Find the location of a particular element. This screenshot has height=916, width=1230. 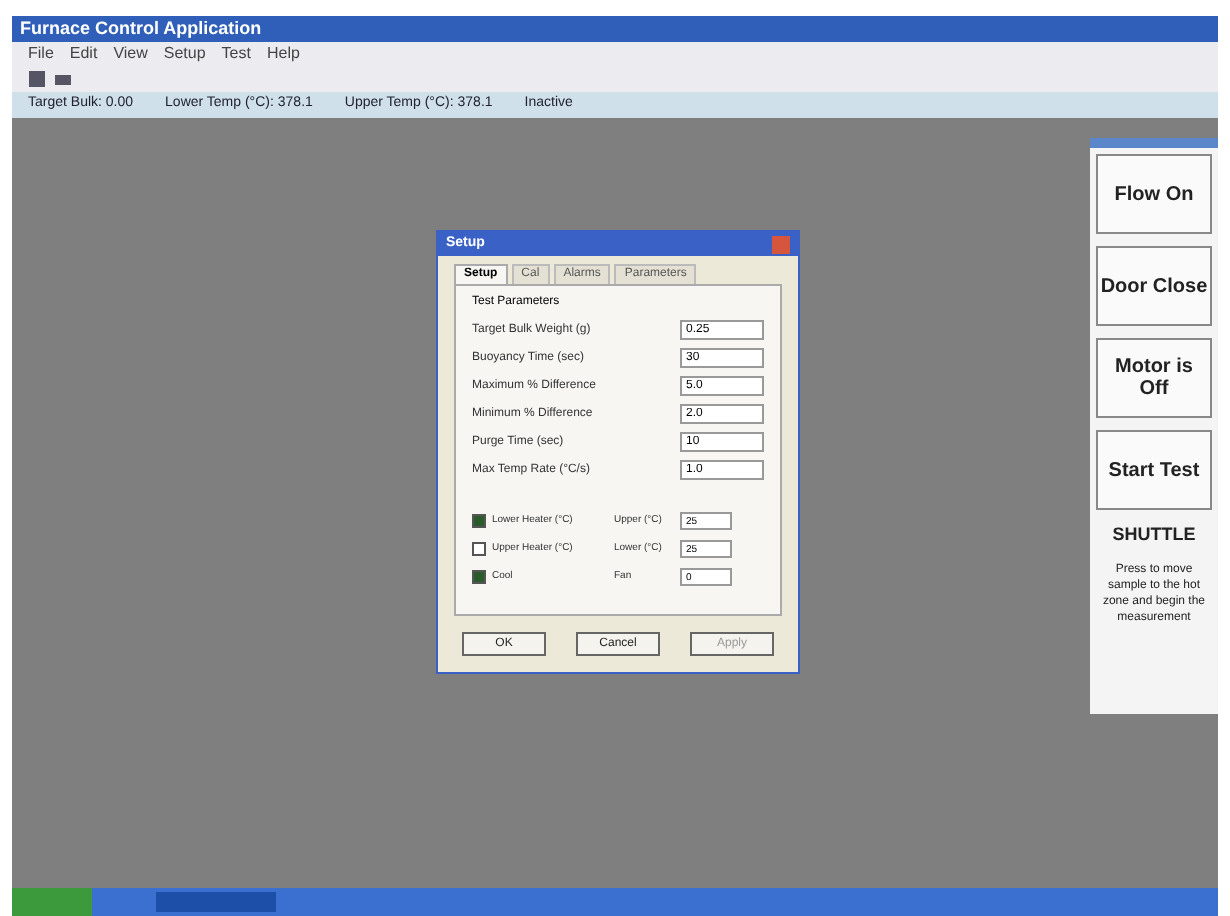

menu-item: File is located at coordinates (41, 54).